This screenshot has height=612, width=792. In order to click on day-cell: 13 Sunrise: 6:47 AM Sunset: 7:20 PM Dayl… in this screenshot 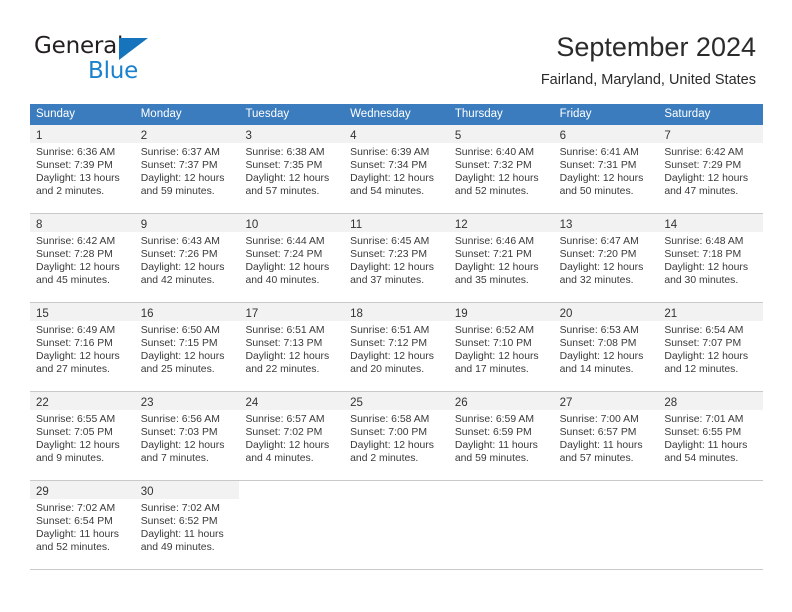, I will do `click(606, 258)`.